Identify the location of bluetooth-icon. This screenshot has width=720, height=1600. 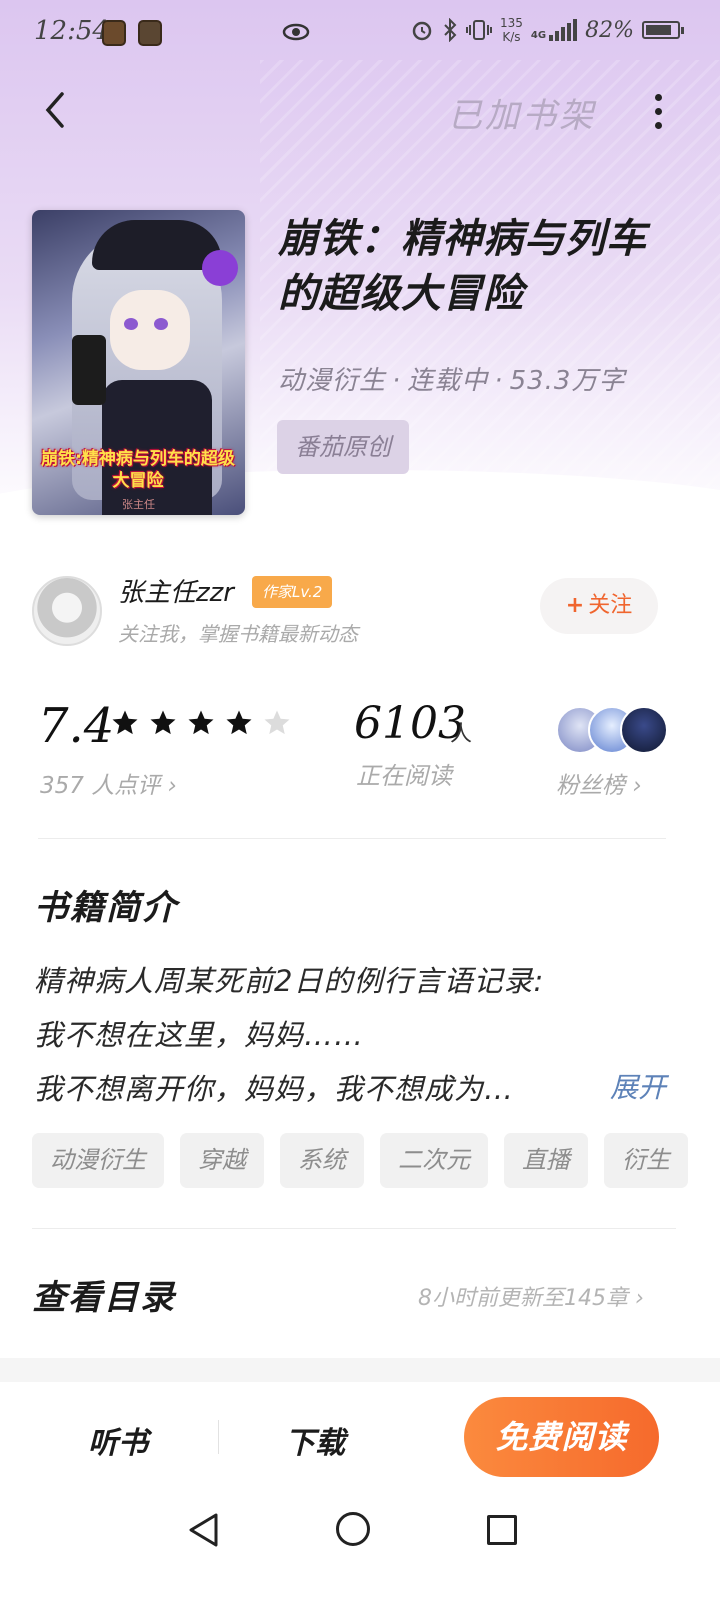
(450, 30).